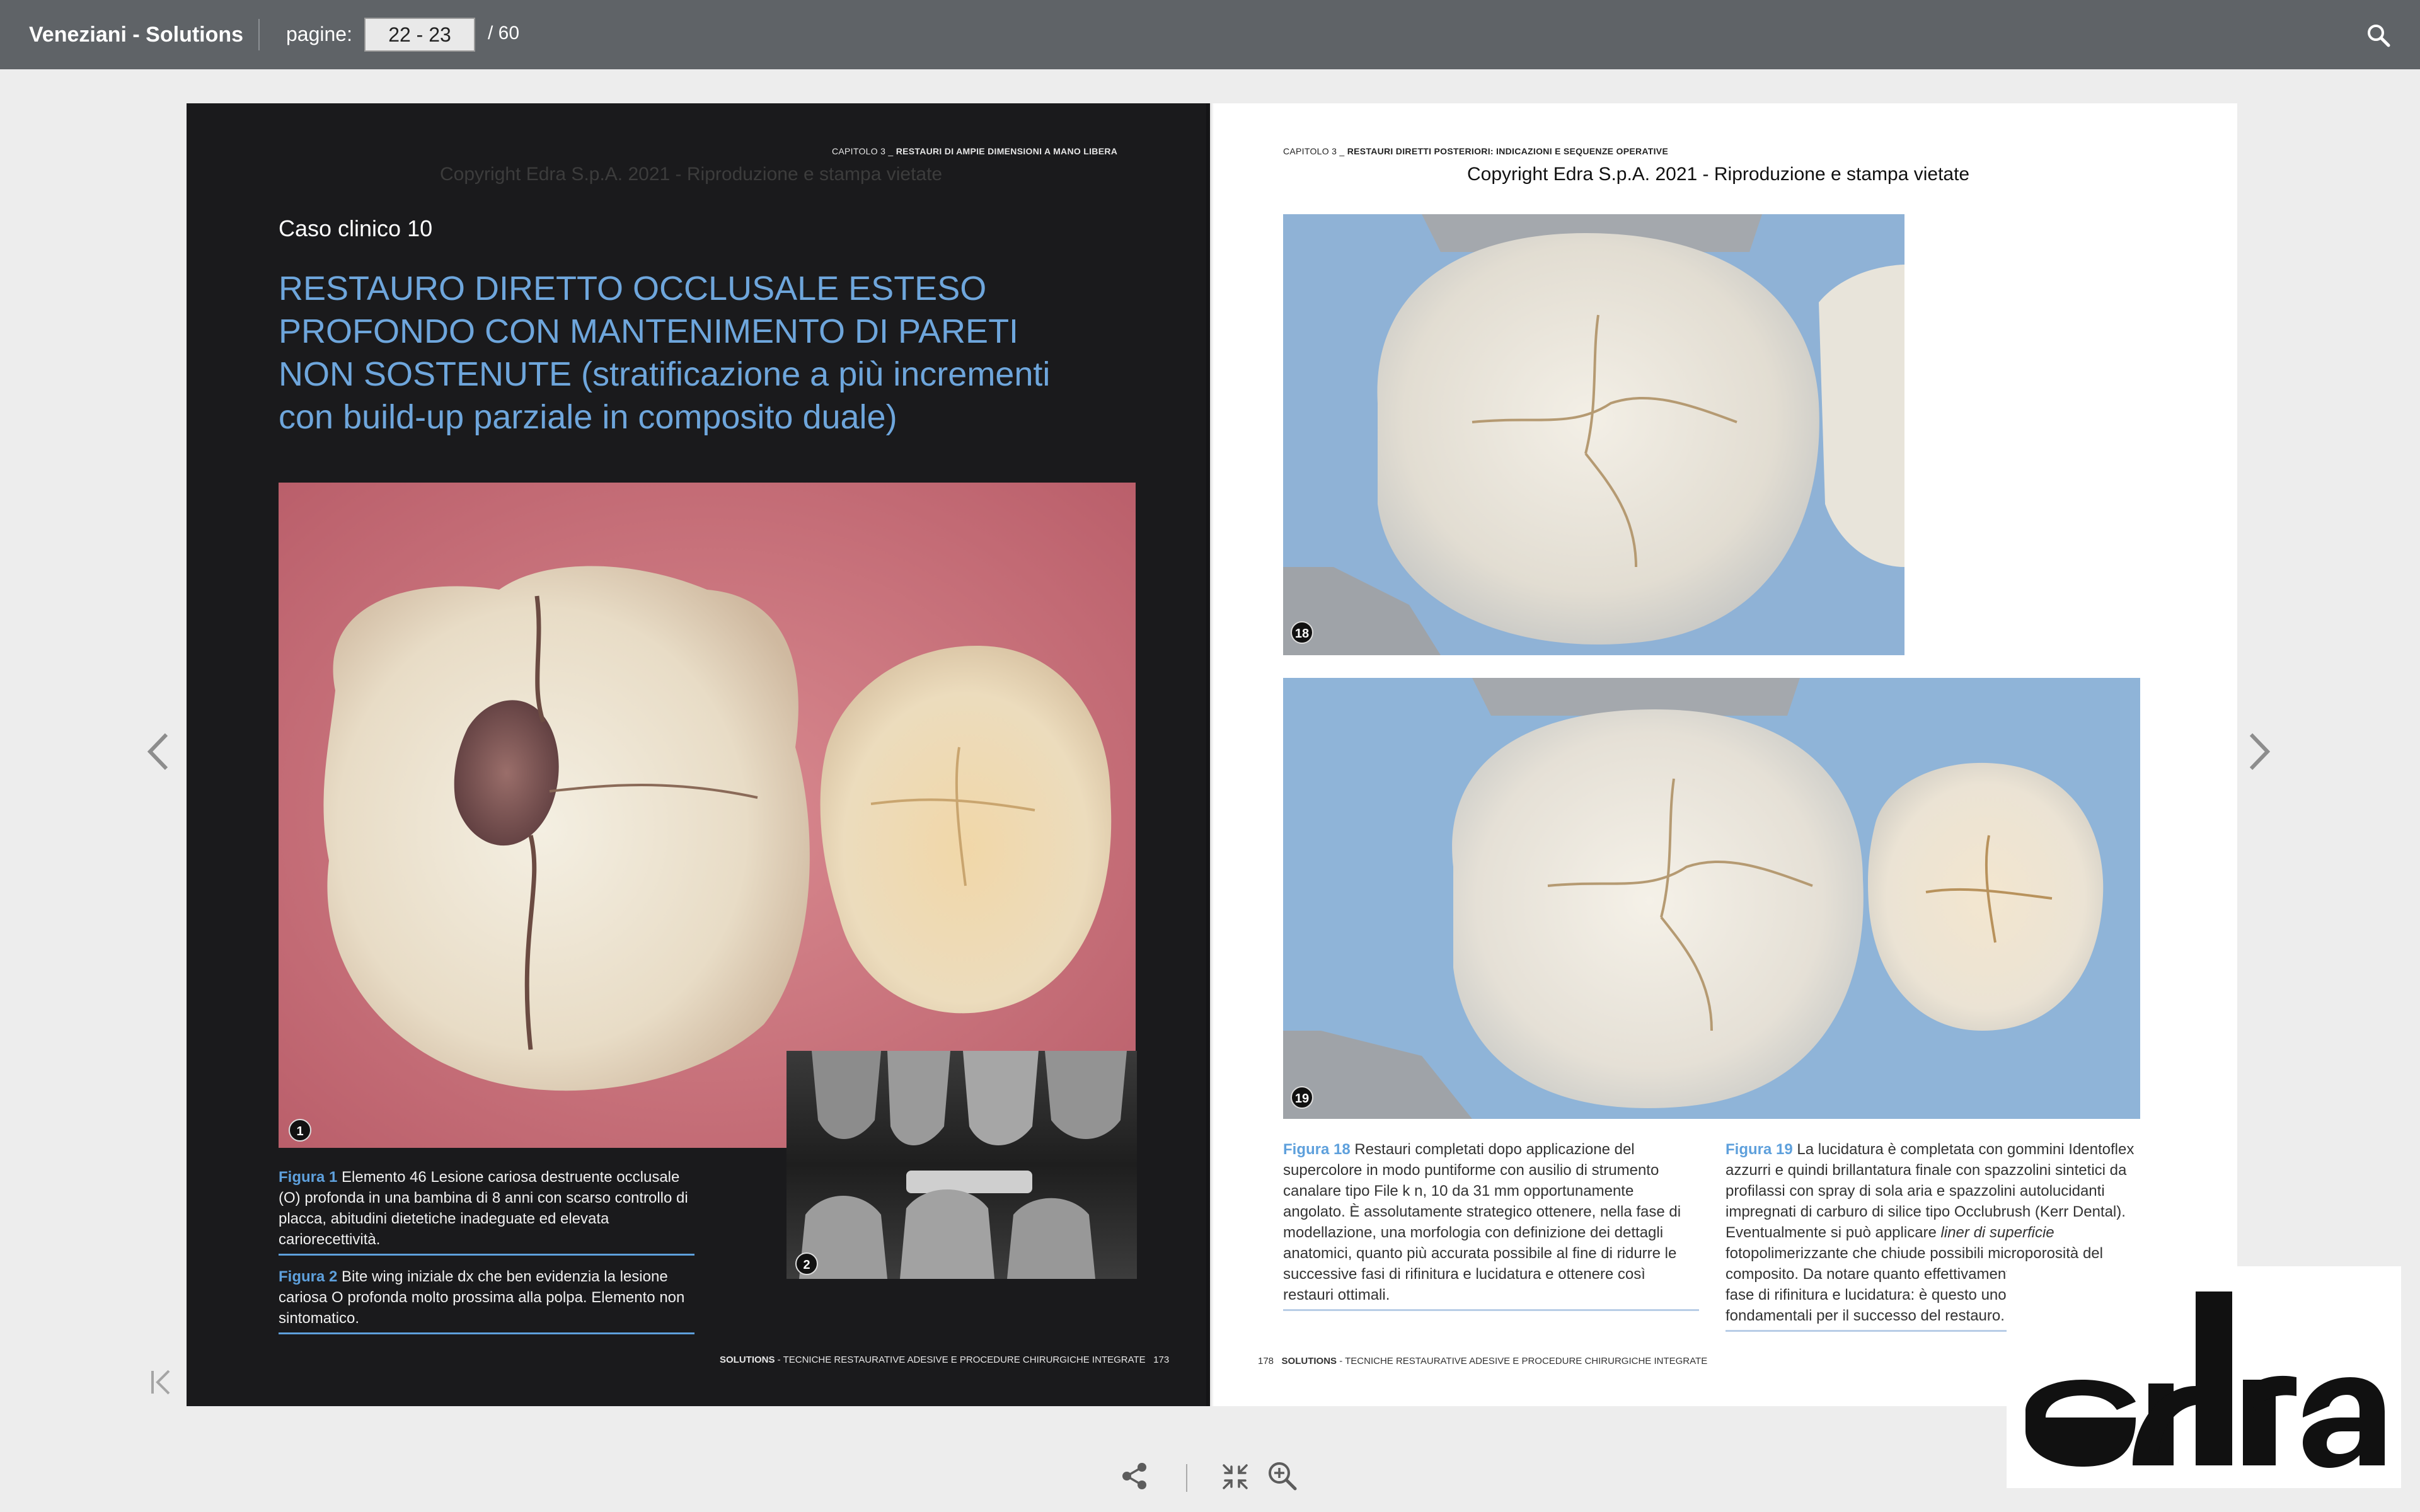 The height and width of the screenshot is (1512, 2420). Describe the element at coordinates (308, 1177) in the screenshot. I see `figure-1-label: Figura 1` at that location.